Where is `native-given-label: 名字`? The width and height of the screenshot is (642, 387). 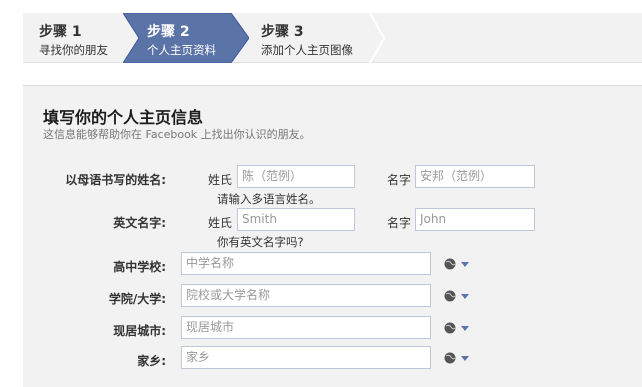 native-given-label: 名字 is located at coordinates (399, 180).